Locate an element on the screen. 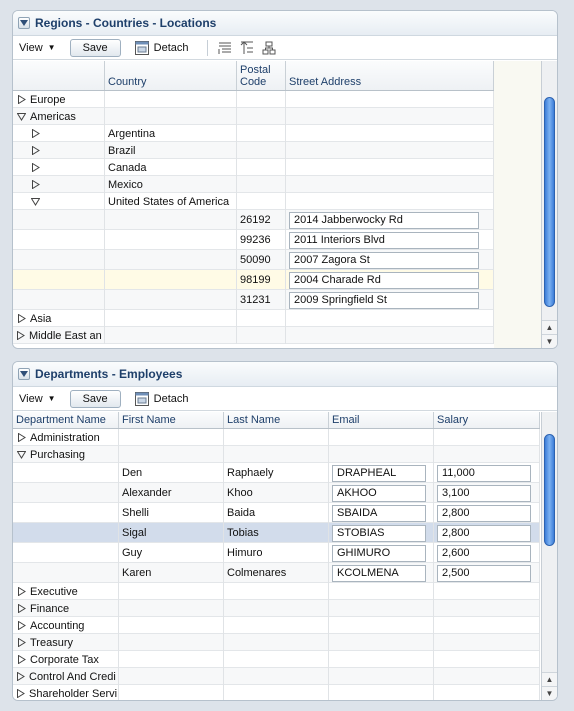 Image resolution: width=574 pixels, height=711 pixels. table-row: Purchasing is located at coordinates (276, 454).